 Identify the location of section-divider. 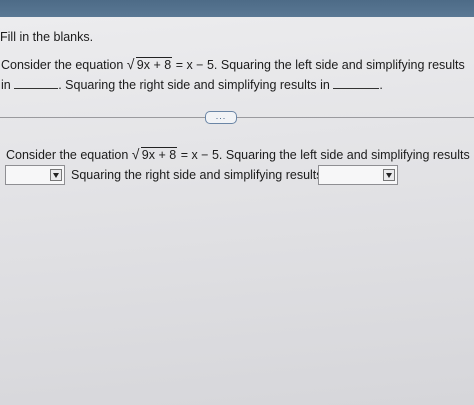
(237, 117).